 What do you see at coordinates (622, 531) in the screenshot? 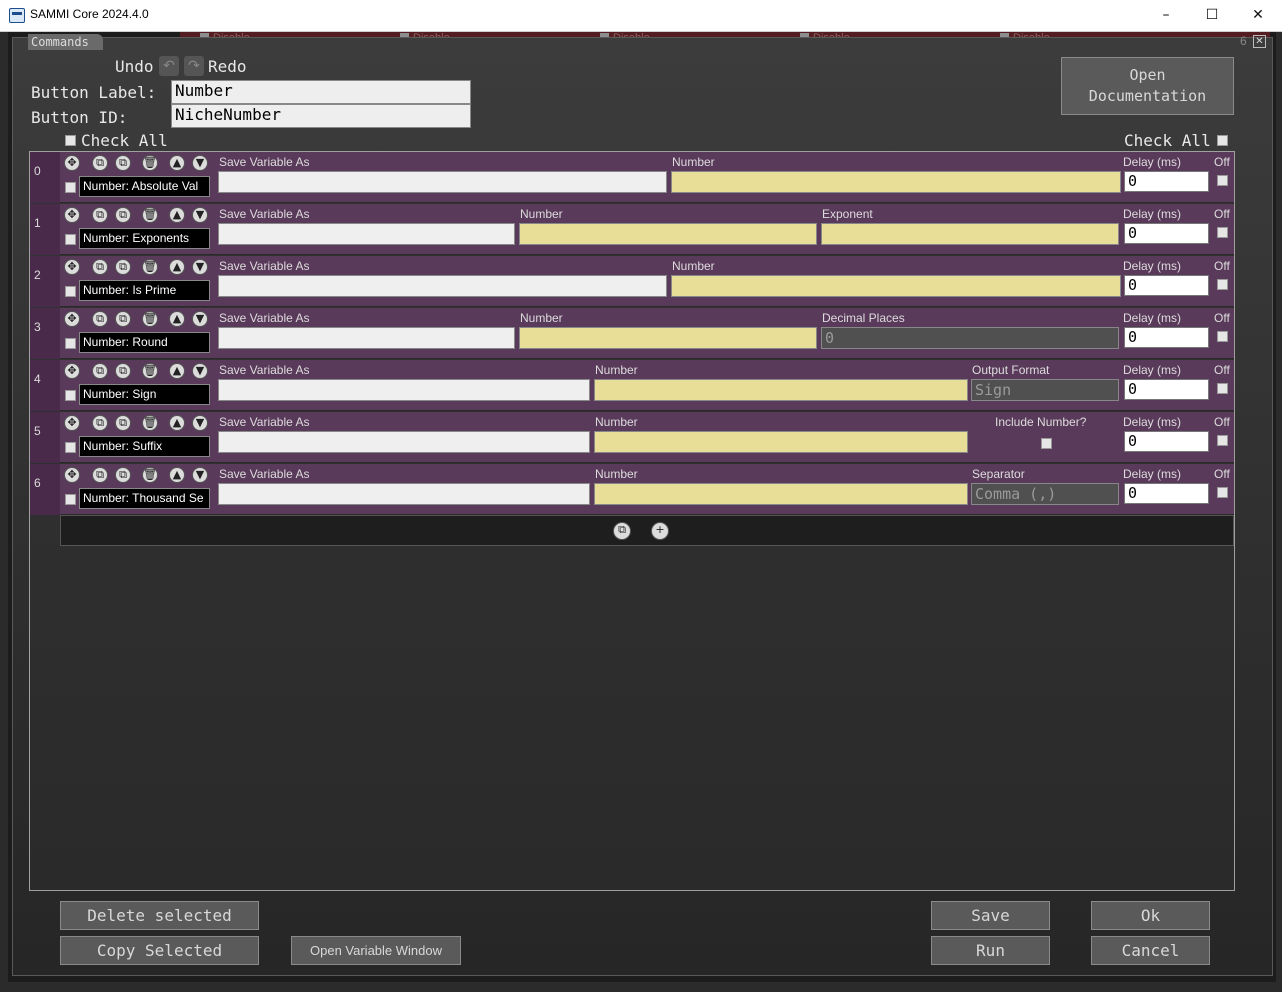
I see `paste-command-icon: ⧉` at bounding box center [622, 531].